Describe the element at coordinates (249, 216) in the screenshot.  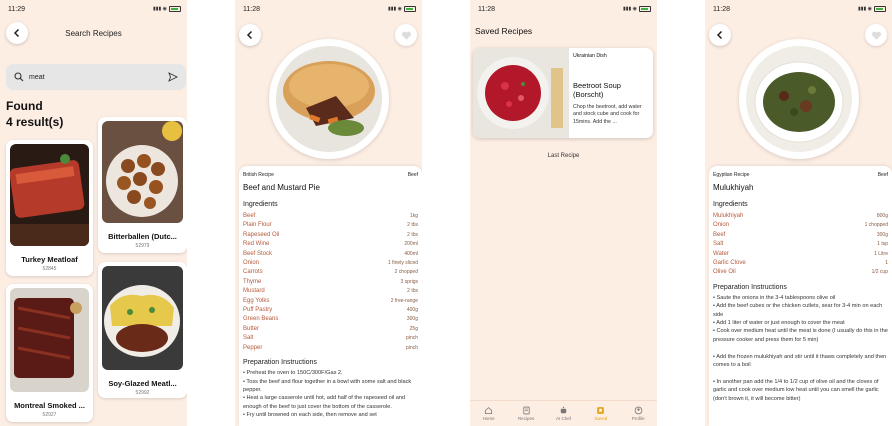
I see `ingredient-name: Beef` at that location.